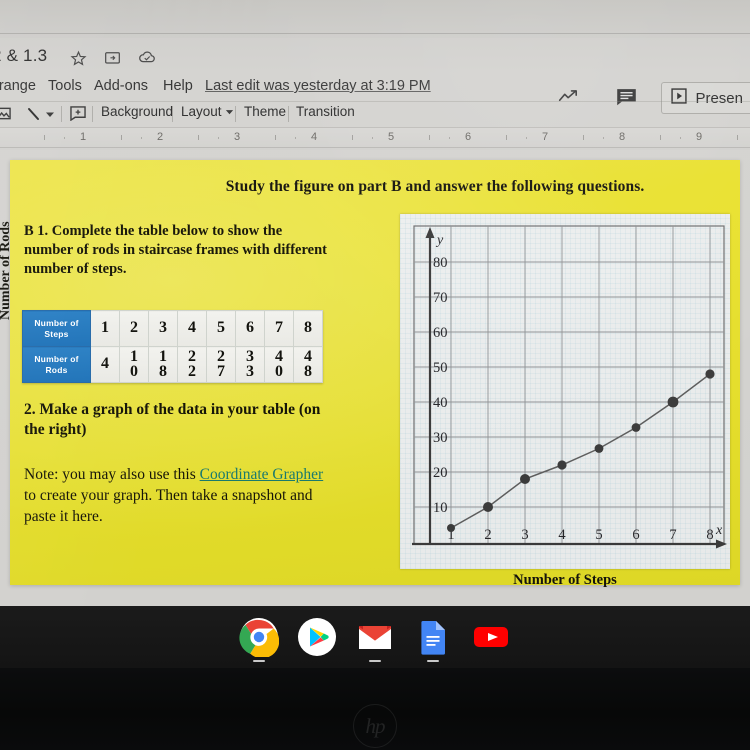 The image size is (750, 750). I want to click on svg-text: 30, so click(440, 438).